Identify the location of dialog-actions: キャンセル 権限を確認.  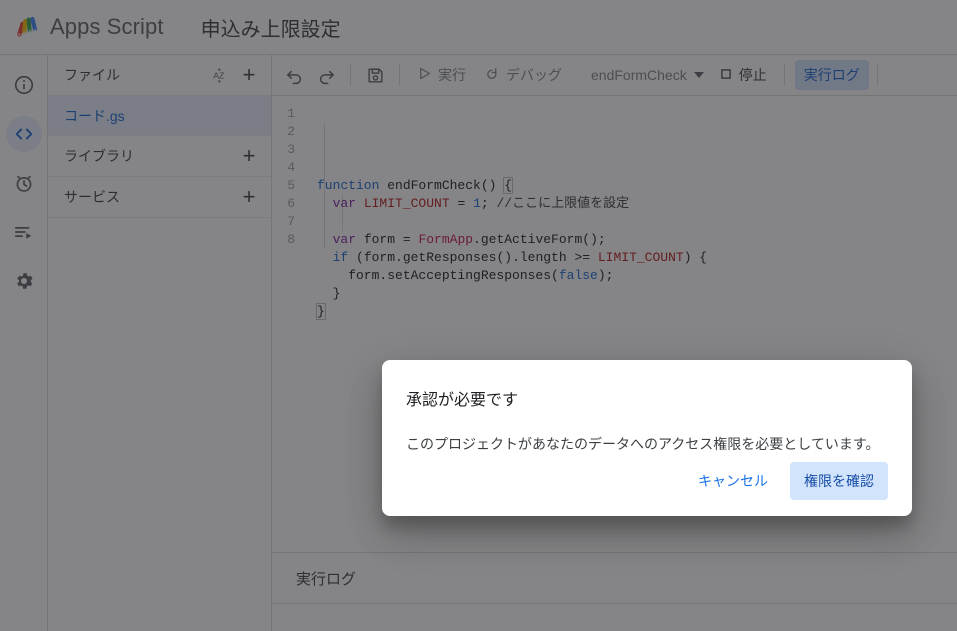
(647, 489).